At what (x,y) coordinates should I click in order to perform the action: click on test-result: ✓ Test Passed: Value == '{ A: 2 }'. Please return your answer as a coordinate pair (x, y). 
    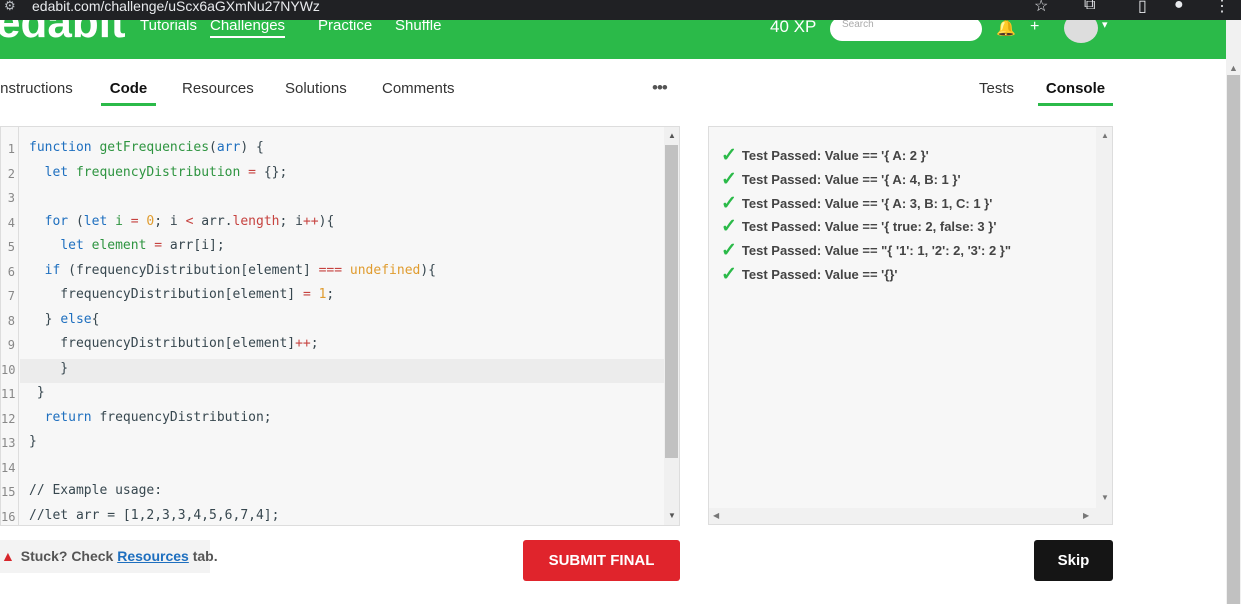
    Looking at the image, I should click on (825, 155).